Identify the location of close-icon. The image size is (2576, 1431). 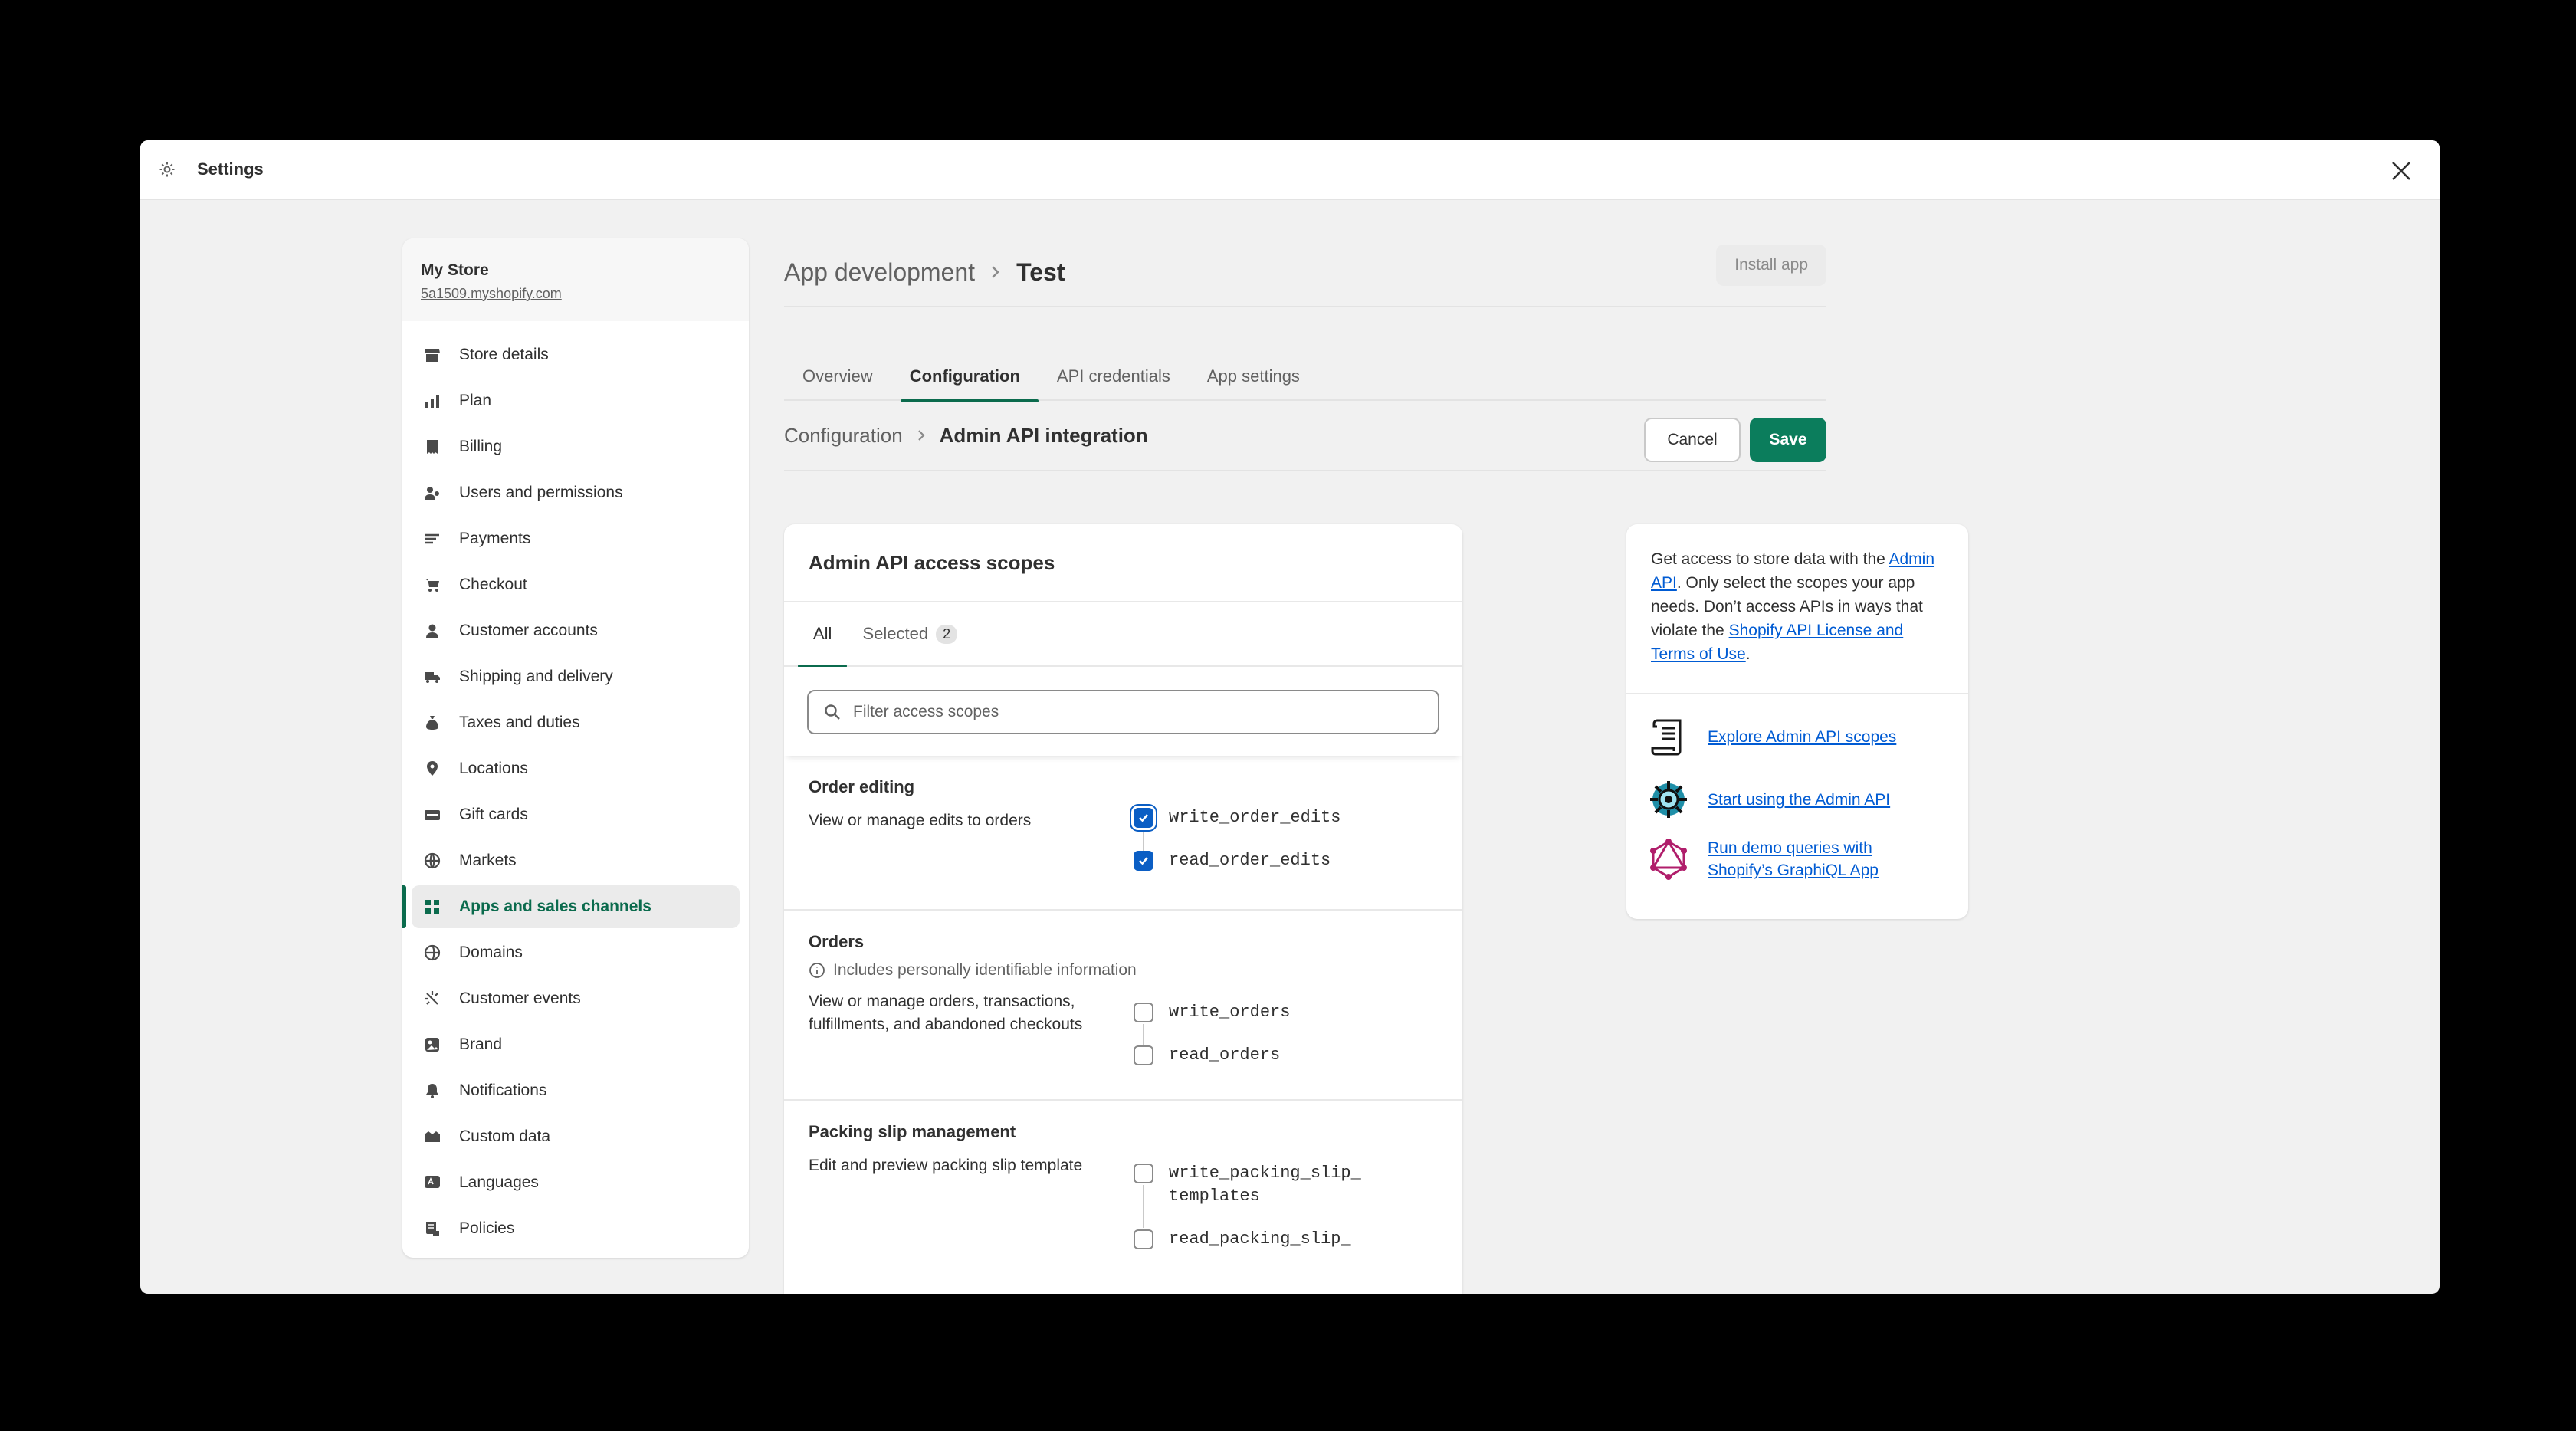
(2401, 171).